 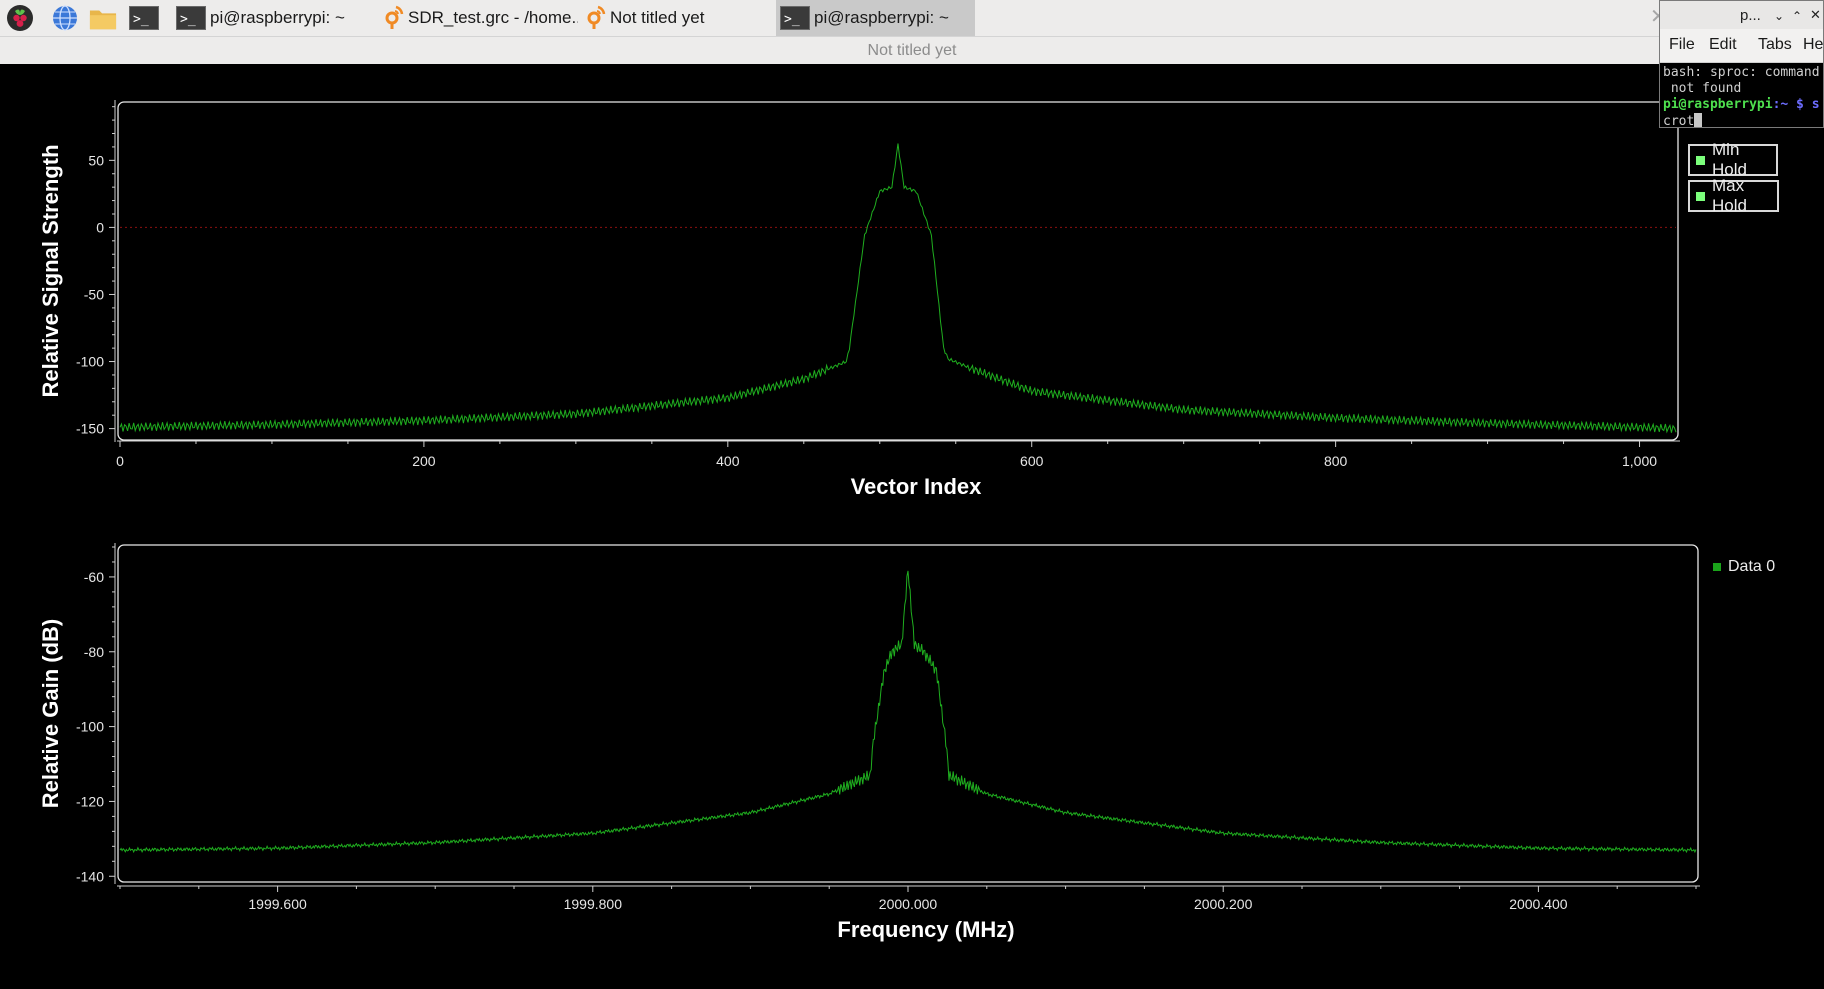 What do you see at coordinates (50, 270) in the screenshot?
I see `y-axis-title: Relative Signal Strength` at bounding box center [50, 270].